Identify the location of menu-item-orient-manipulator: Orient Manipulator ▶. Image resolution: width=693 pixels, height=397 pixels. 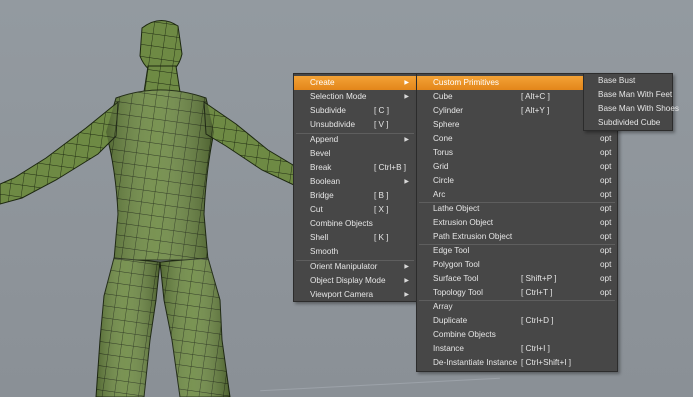
(355, 267).